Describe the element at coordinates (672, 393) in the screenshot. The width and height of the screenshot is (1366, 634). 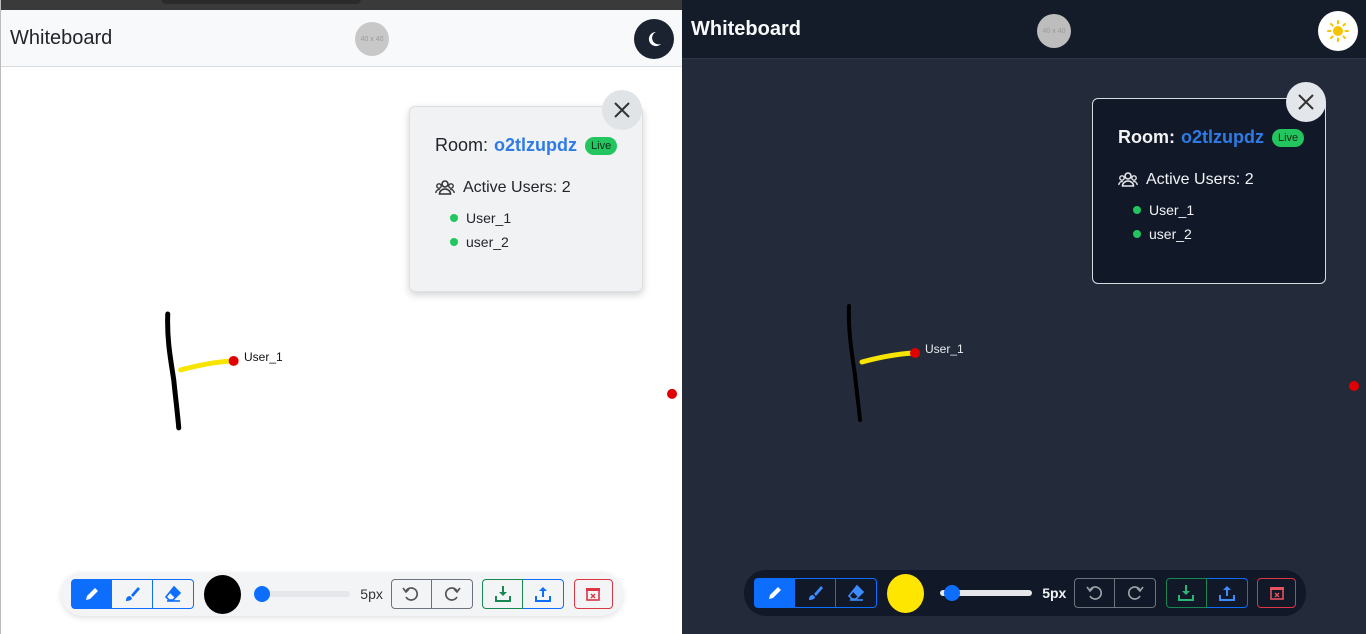
I see `local-cursor-dot` at that location.